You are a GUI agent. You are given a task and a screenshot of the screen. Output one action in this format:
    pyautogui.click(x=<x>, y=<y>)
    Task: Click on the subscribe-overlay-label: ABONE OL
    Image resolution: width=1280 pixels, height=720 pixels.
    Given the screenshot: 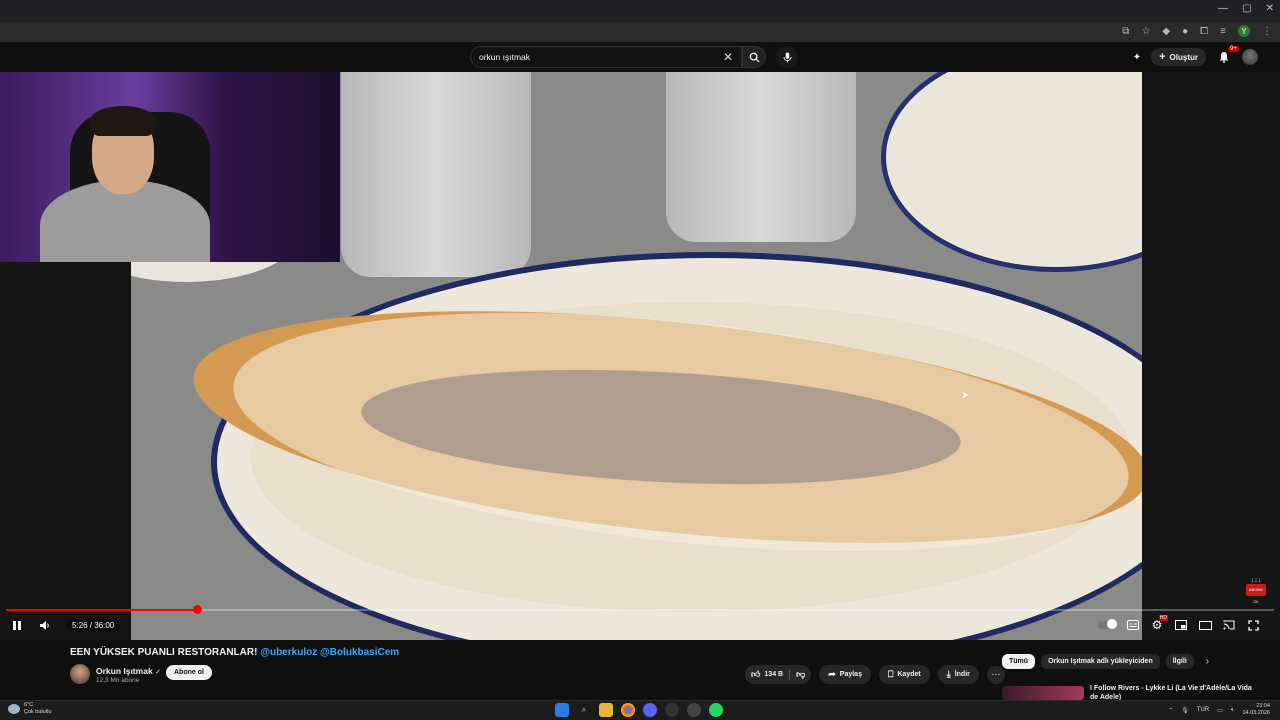 What is the action you would take?
    pyautogui.click(x=1256, y=594)
    